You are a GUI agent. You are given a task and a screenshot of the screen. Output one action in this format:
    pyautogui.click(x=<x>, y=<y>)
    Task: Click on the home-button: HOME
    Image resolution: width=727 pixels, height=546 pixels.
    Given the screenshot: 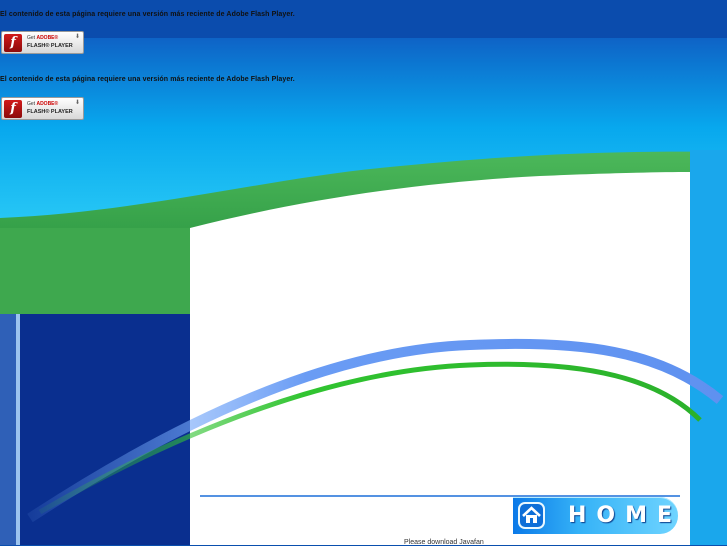 What is the action you would take?
    pyautogui.click(x=595, y=515)
    